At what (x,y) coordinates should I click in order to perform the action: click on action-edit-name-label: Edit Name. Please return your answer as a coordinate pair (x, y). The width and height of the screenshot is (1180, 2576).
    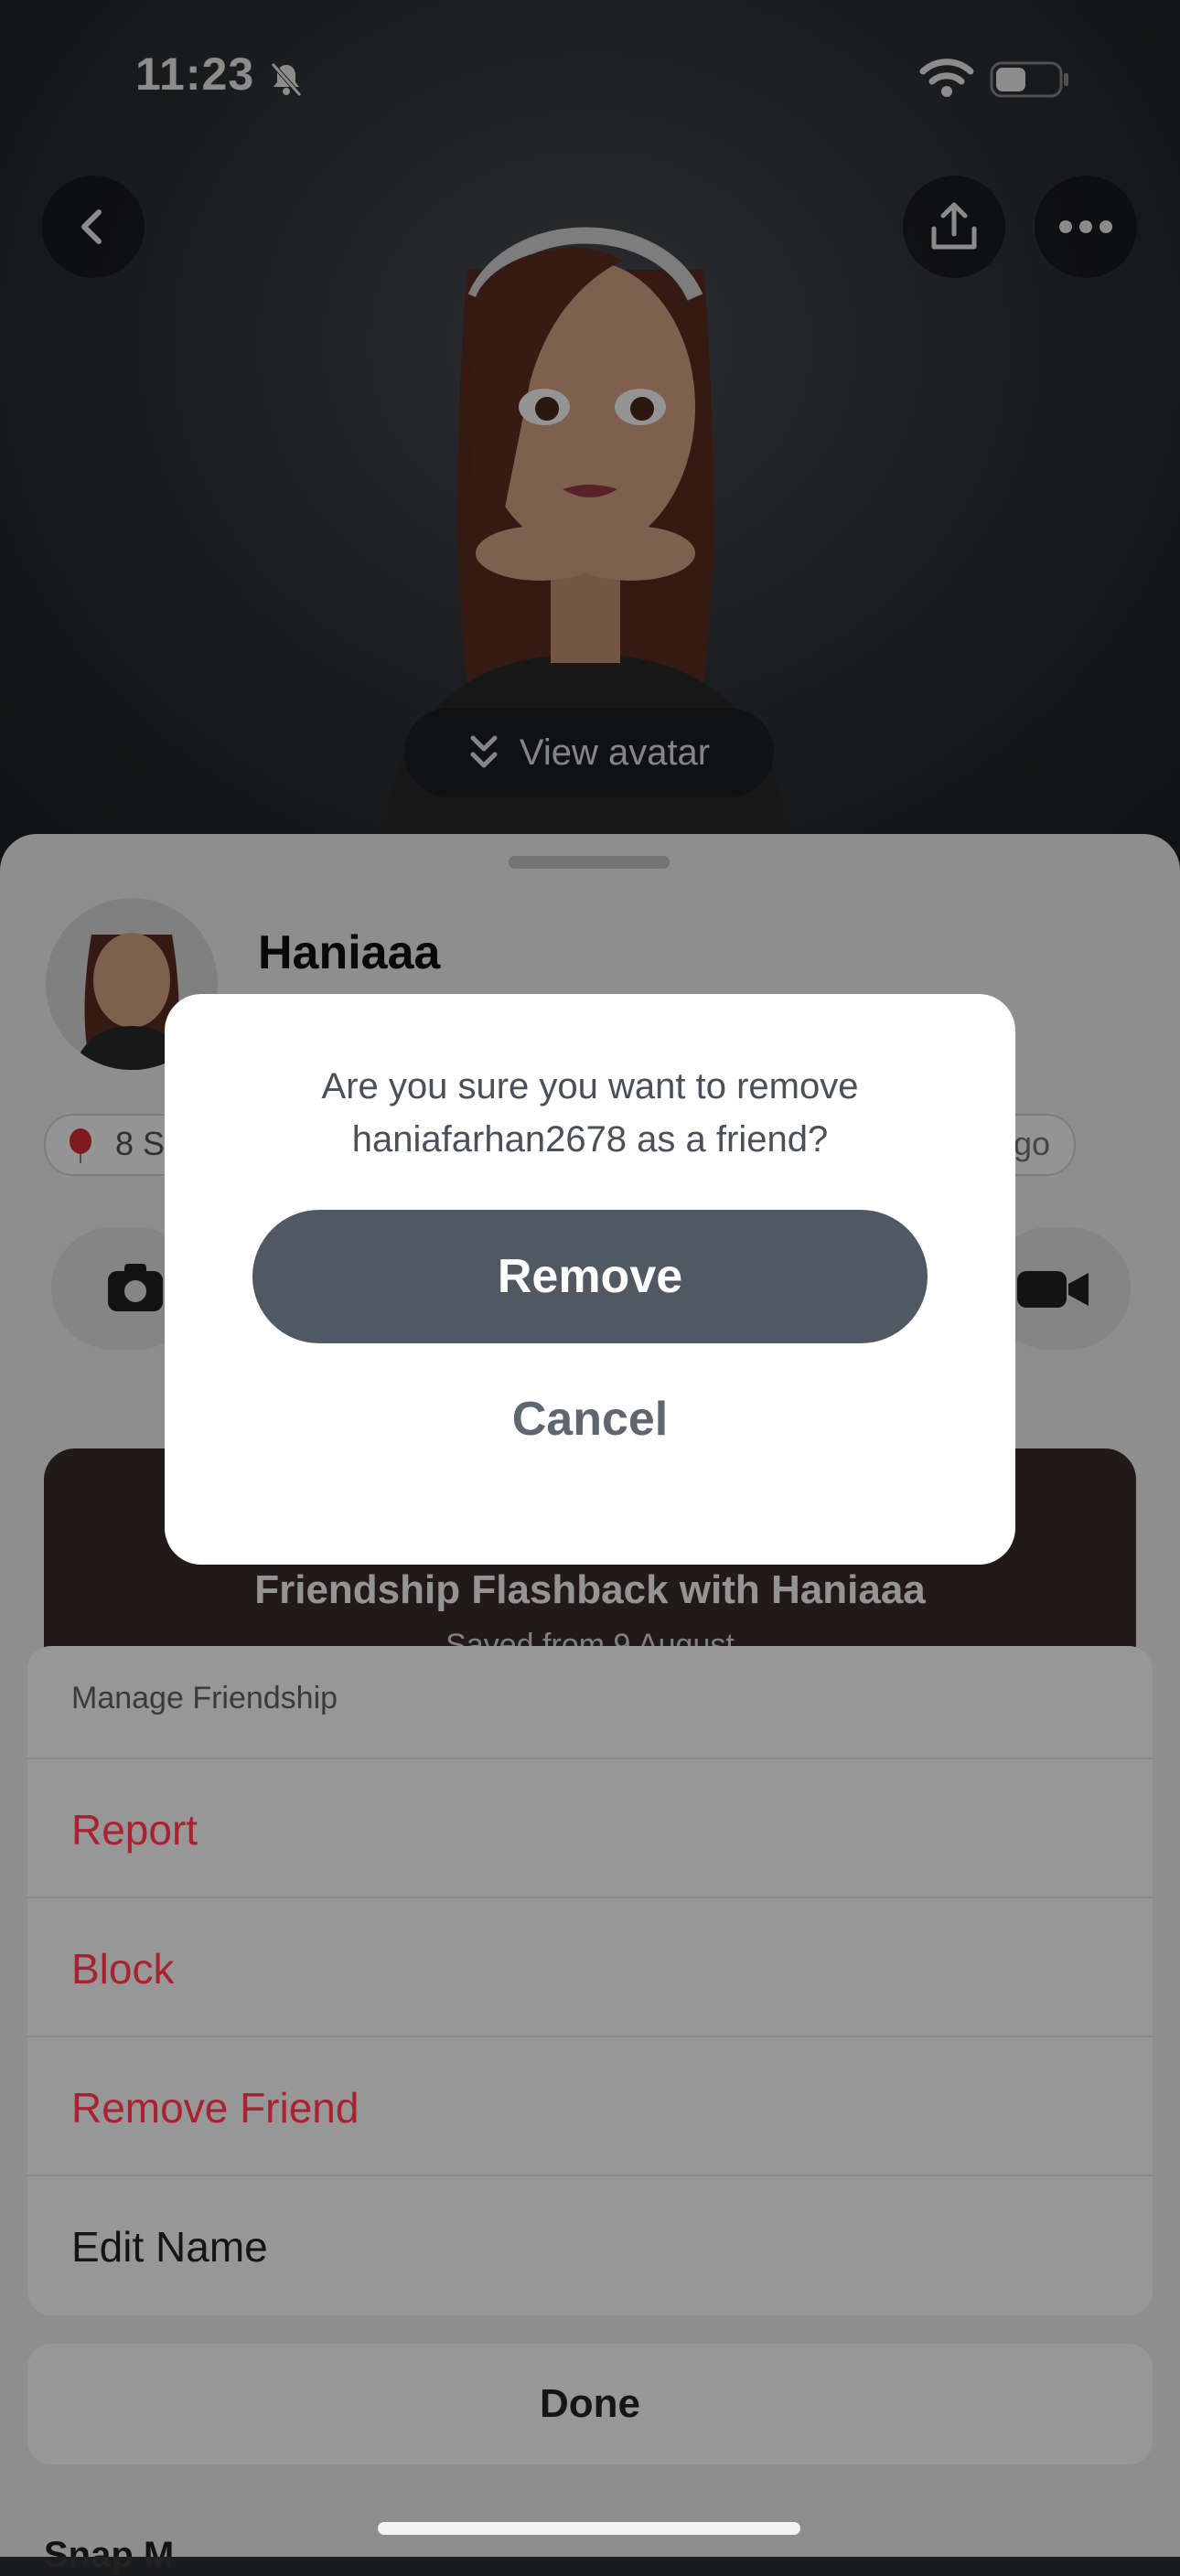
    Looking at the image, I should click on (169, 2247).